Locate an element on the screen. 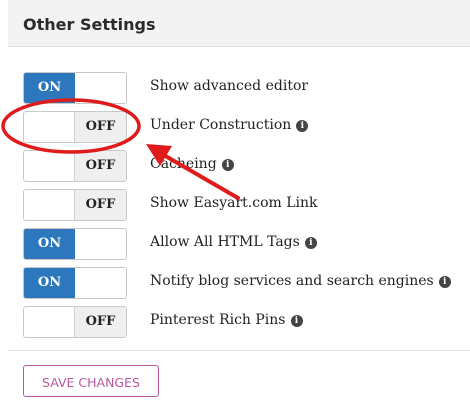 The height and width of the screenshot is (418, 470). setting-label-text: Show advanced editor is located at coordinates (229, 86).